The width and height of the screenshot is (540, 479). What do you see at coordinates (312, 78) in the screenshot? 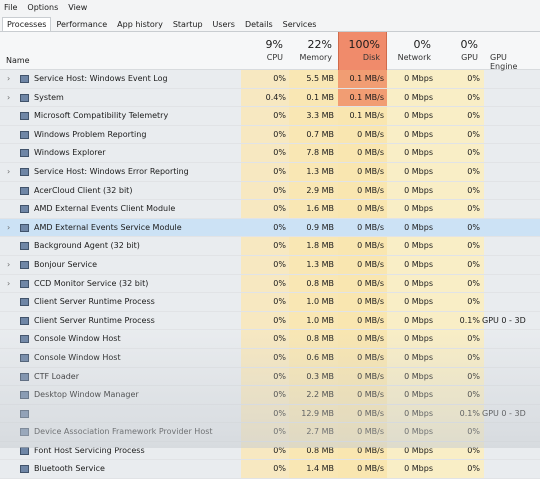
I see `memory-value: 5.5 MB` at bounding box center [312, 78].